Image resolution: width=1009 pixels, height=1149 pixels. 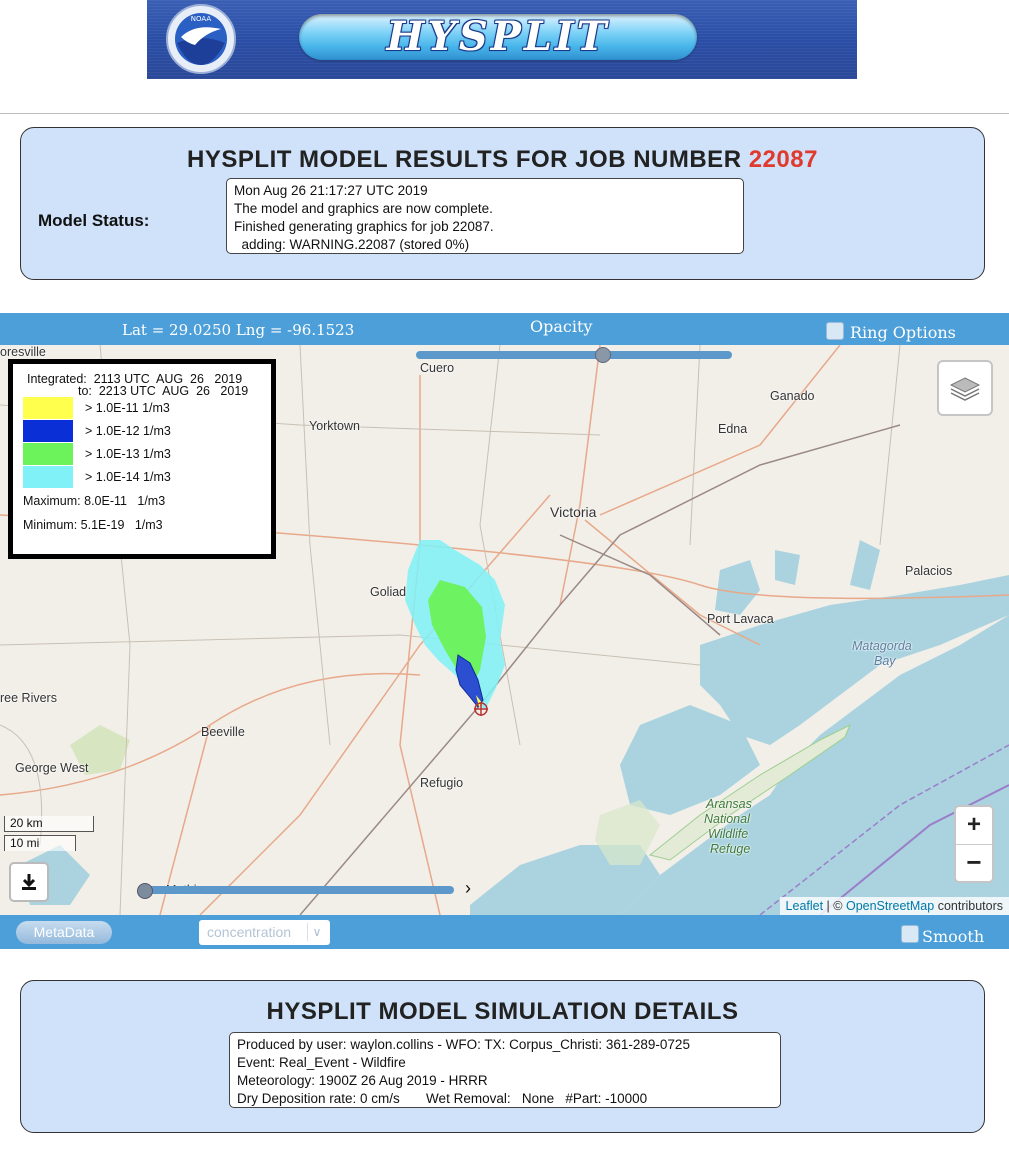 I want to click on download-button, so click(x=29, y=882).